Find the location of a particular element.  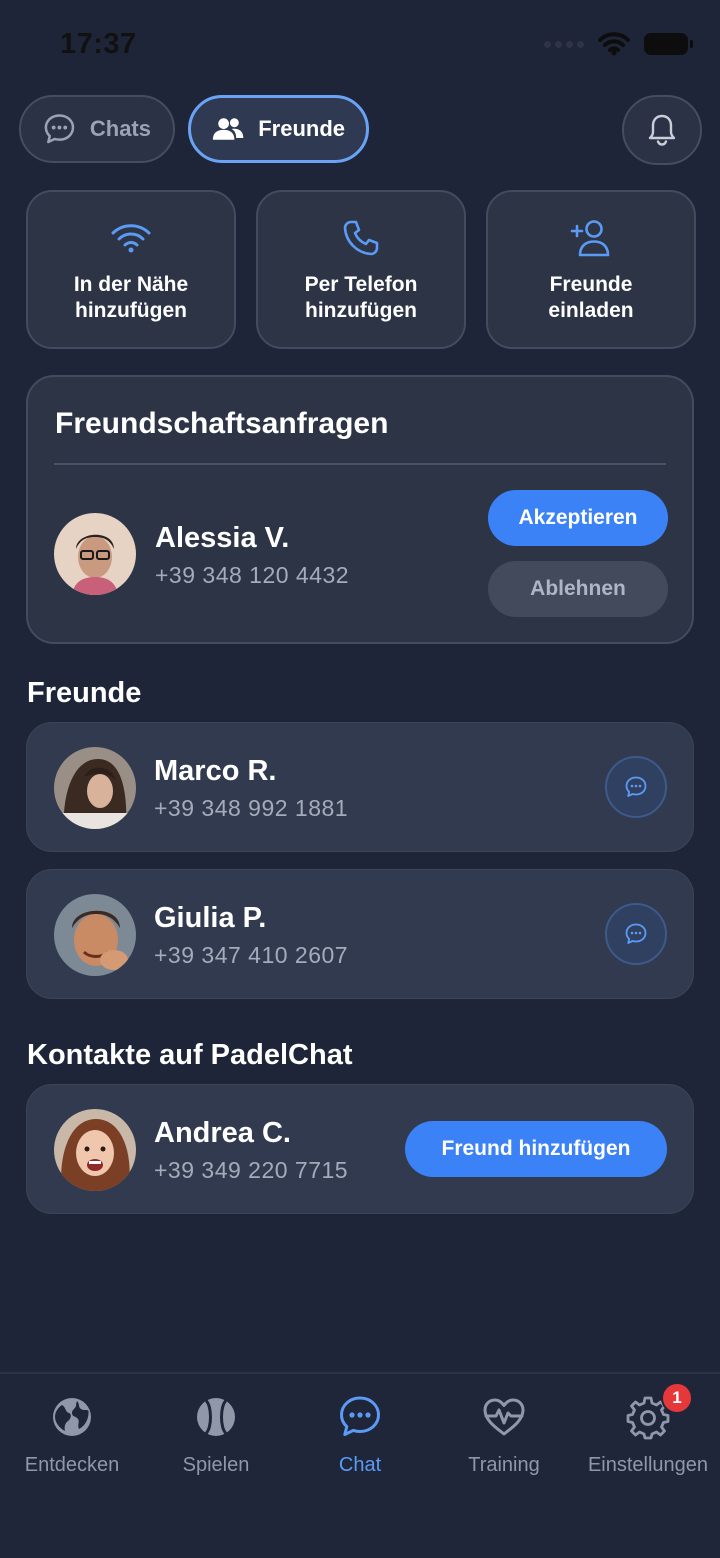

tab-freunde: Freunde is located at coordinates (278, 129).